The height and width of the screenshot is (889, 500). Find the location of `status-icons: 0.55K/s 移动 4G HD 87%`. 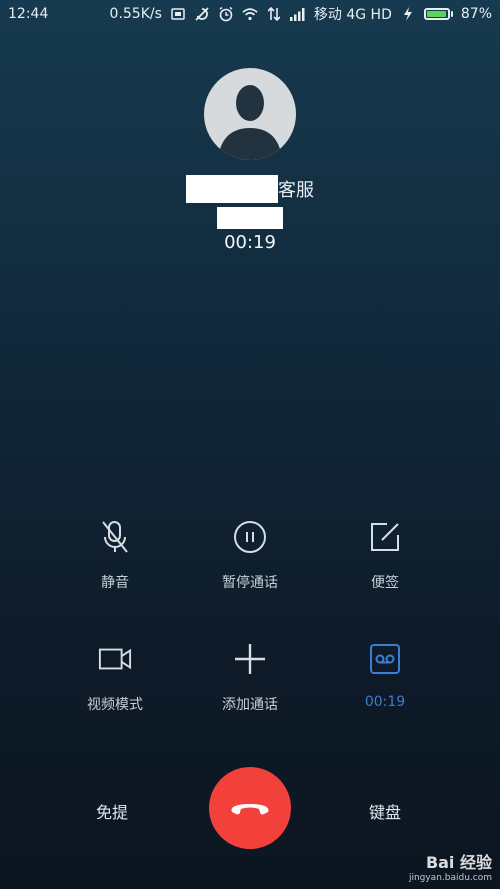

status-icons: 0.55K/s 移动 4G HD 87% is located at coordinates (301, 14).